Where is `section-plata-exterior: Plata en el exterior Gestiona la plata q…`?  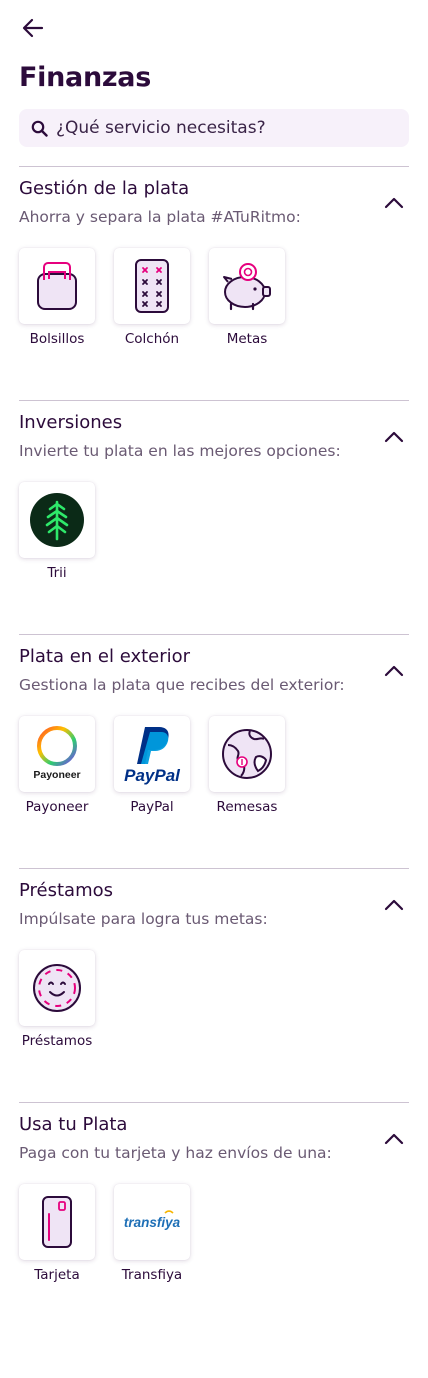 section-plata-exterior: Plata en el exterior Gestiona la plata q… is located at coordinates (214, 734).